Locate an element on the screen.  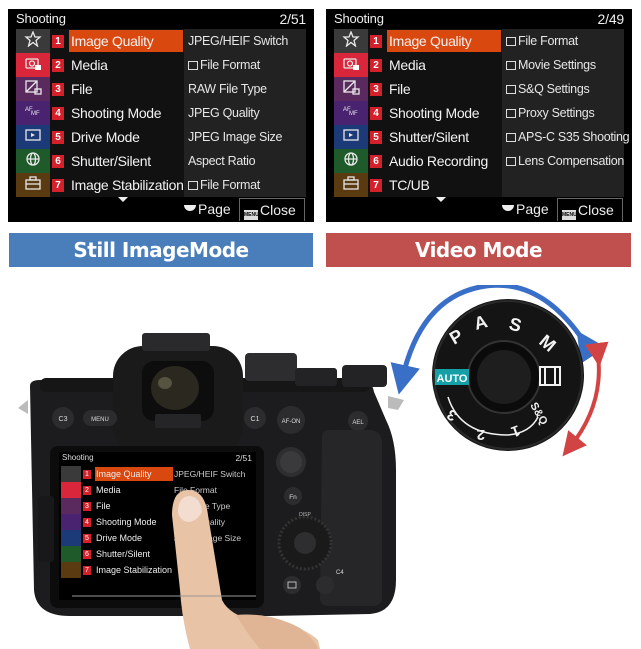
menu-item-label: Image Quality is located at coordinates (126, 41).